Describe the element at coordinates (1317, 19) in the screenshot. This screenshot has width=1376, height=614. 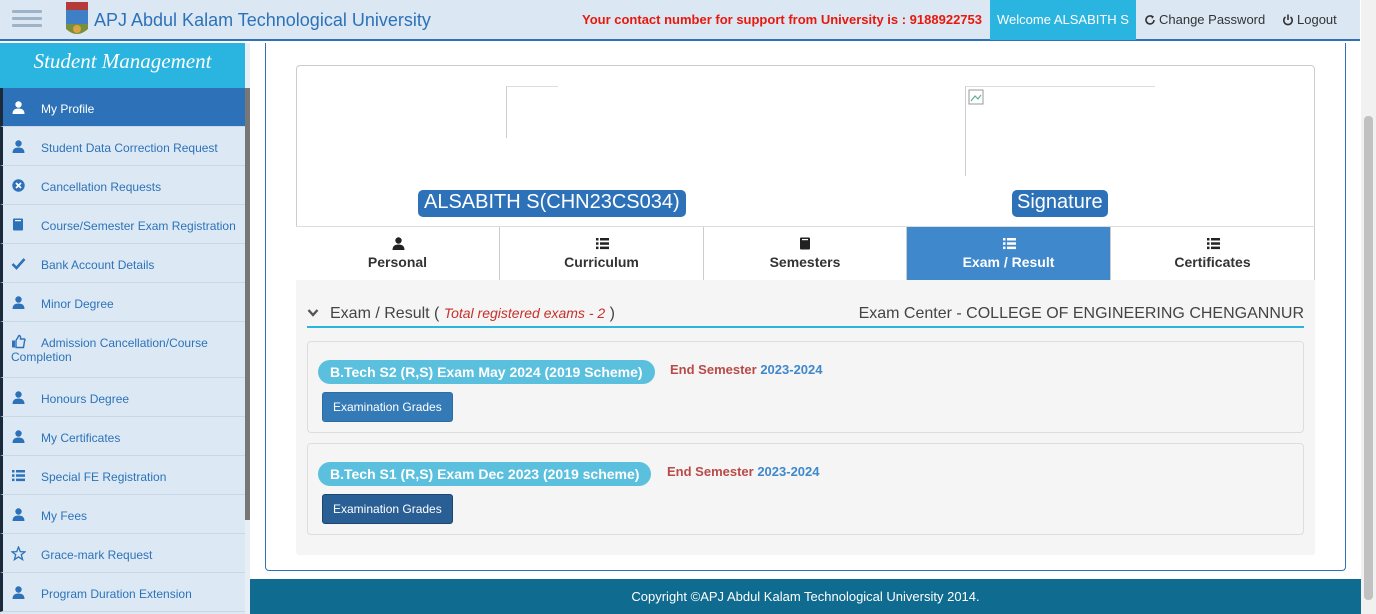
I see `logout-label: Logout` at that location.